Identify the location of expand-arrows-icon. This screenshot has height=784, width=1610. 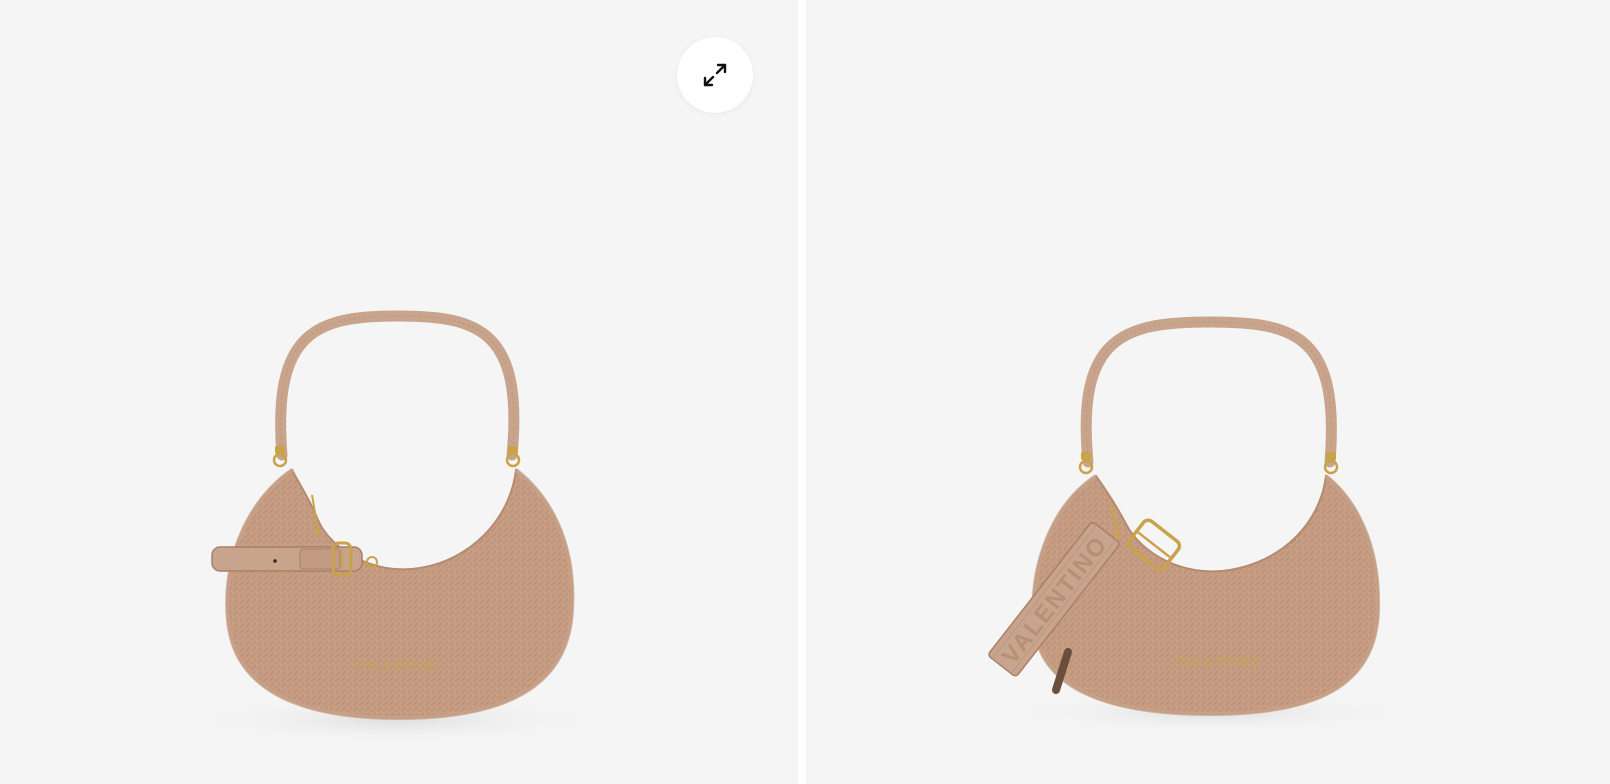
(715, 75).